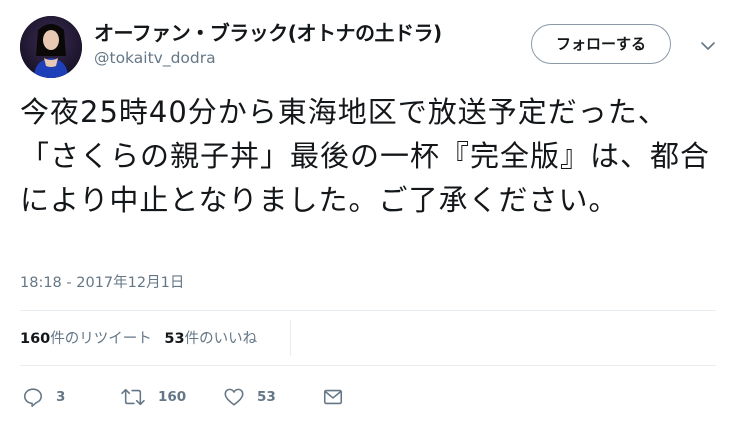 The height and width of the screenshot is (446, 736). I want to click on engagement-stats: 160件のリツイート 53件のいいね, so click(142, 337).